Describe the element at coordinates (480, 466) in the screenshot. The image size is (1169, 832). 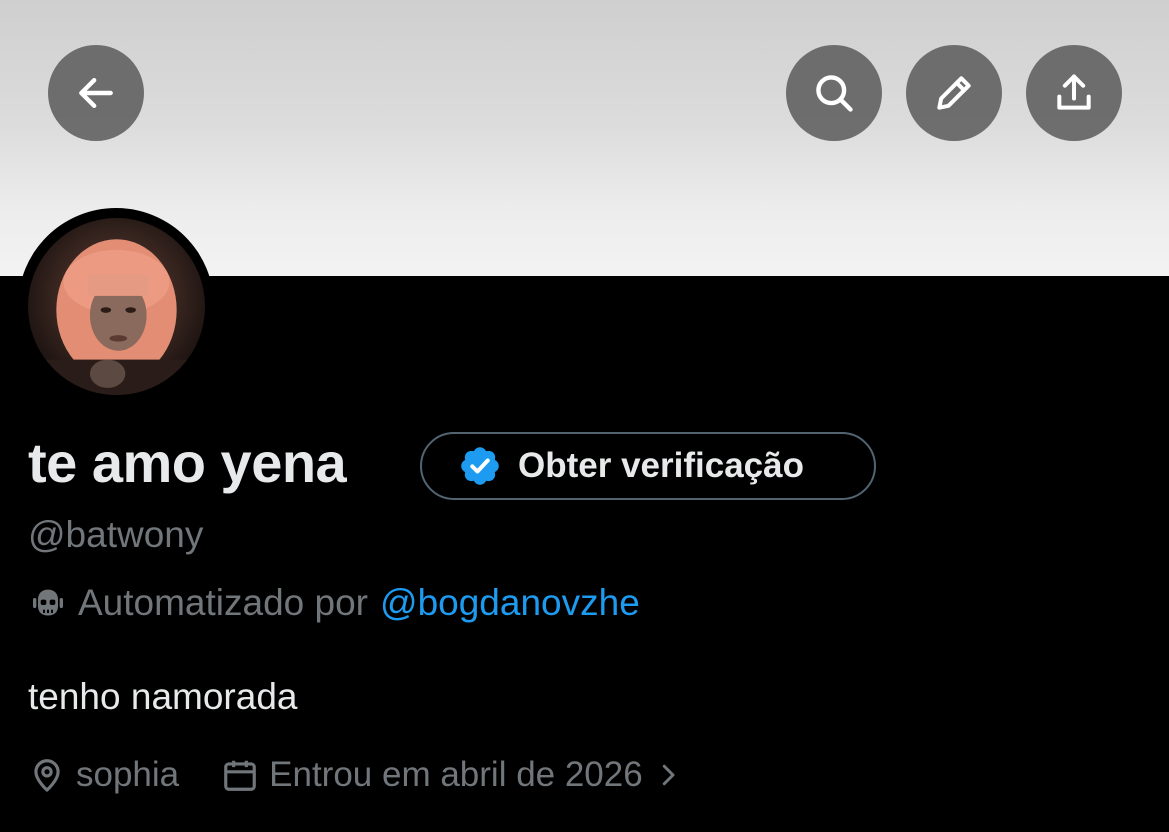
I see `verified-badge-icon` at that location.